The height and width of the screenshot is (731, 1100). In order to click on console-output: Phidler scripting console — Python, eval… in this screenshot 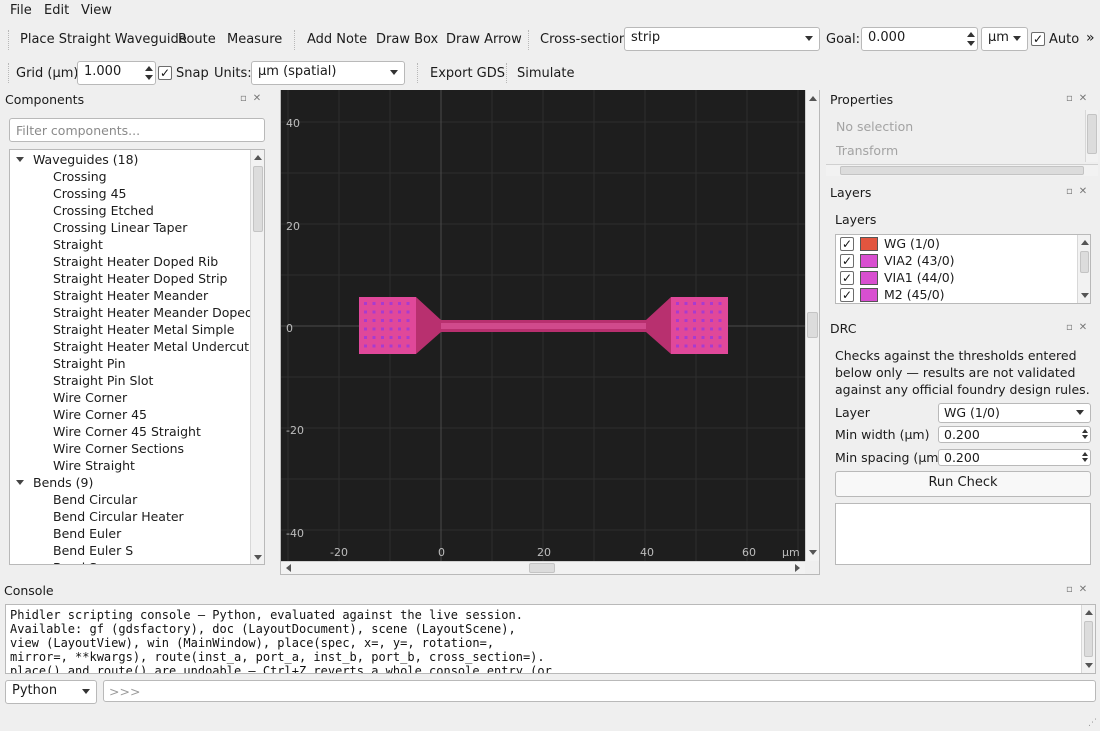, I will do `click(550, 639)`.